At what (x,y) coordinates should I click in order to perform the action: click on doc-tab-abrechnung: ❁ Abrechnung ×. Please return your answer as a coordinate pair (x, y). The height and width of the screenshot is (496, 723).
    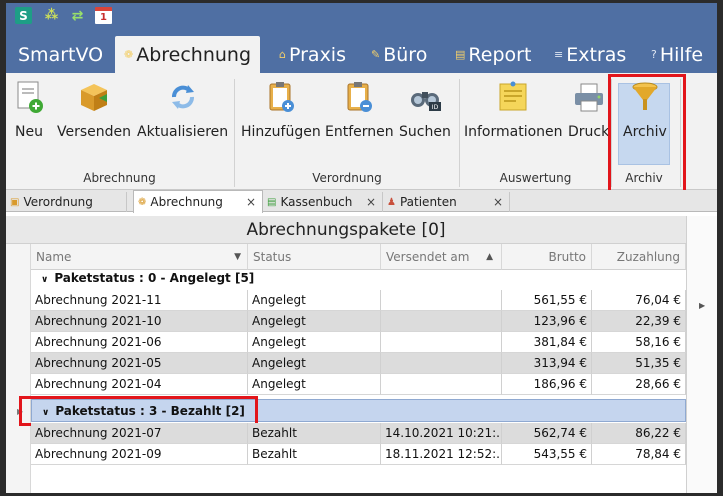
    Looking at the image, I should click on (198, 201).